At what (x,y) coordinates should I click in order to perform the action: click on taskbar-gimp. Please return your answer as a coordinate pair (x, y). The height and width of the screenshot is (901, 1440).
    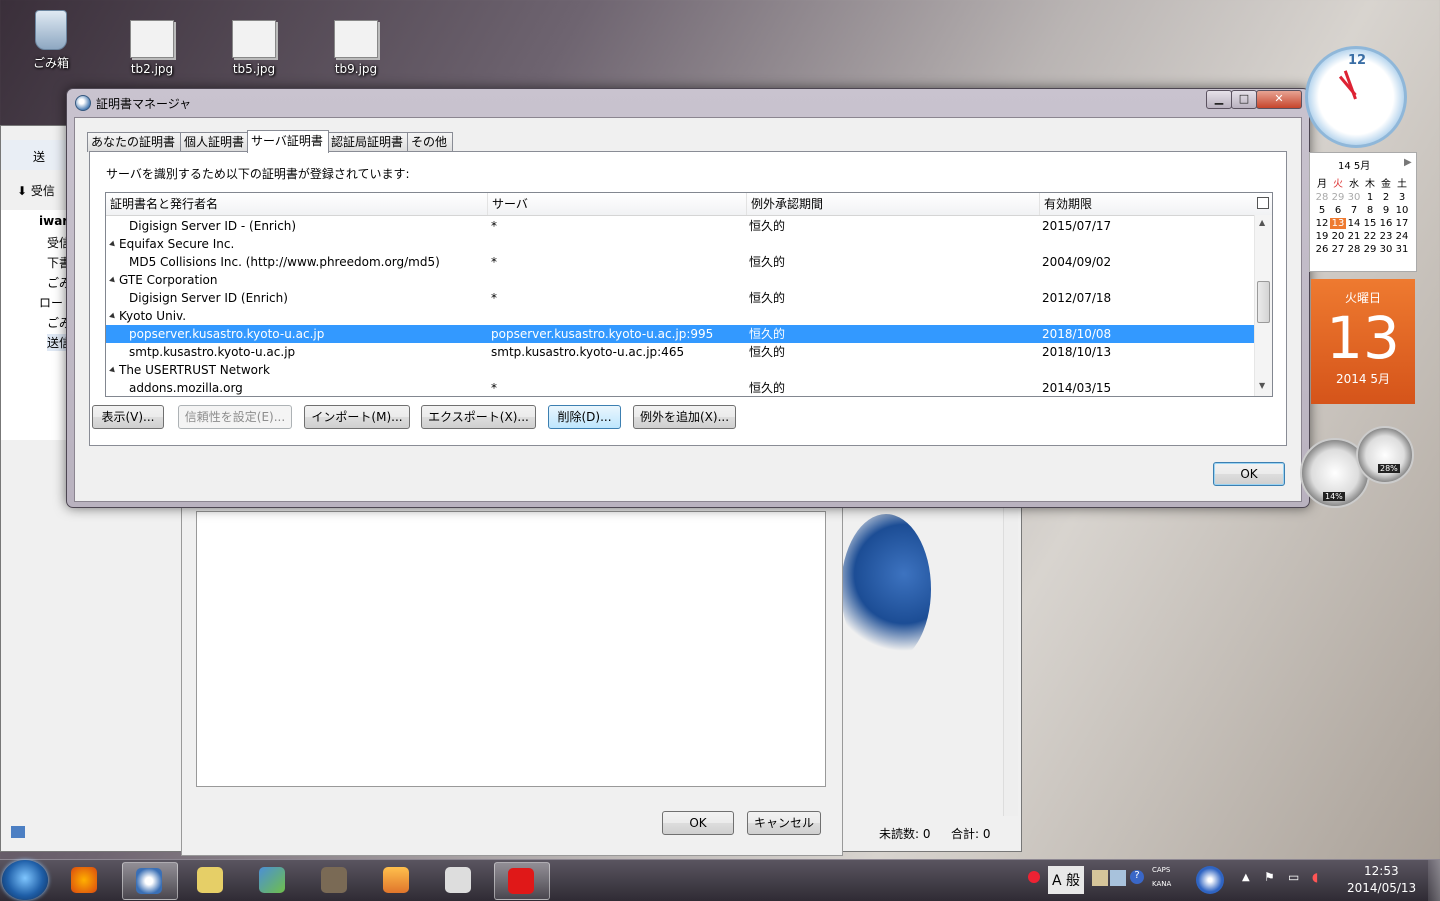
    Looking at the image, I should click on (335, 880).